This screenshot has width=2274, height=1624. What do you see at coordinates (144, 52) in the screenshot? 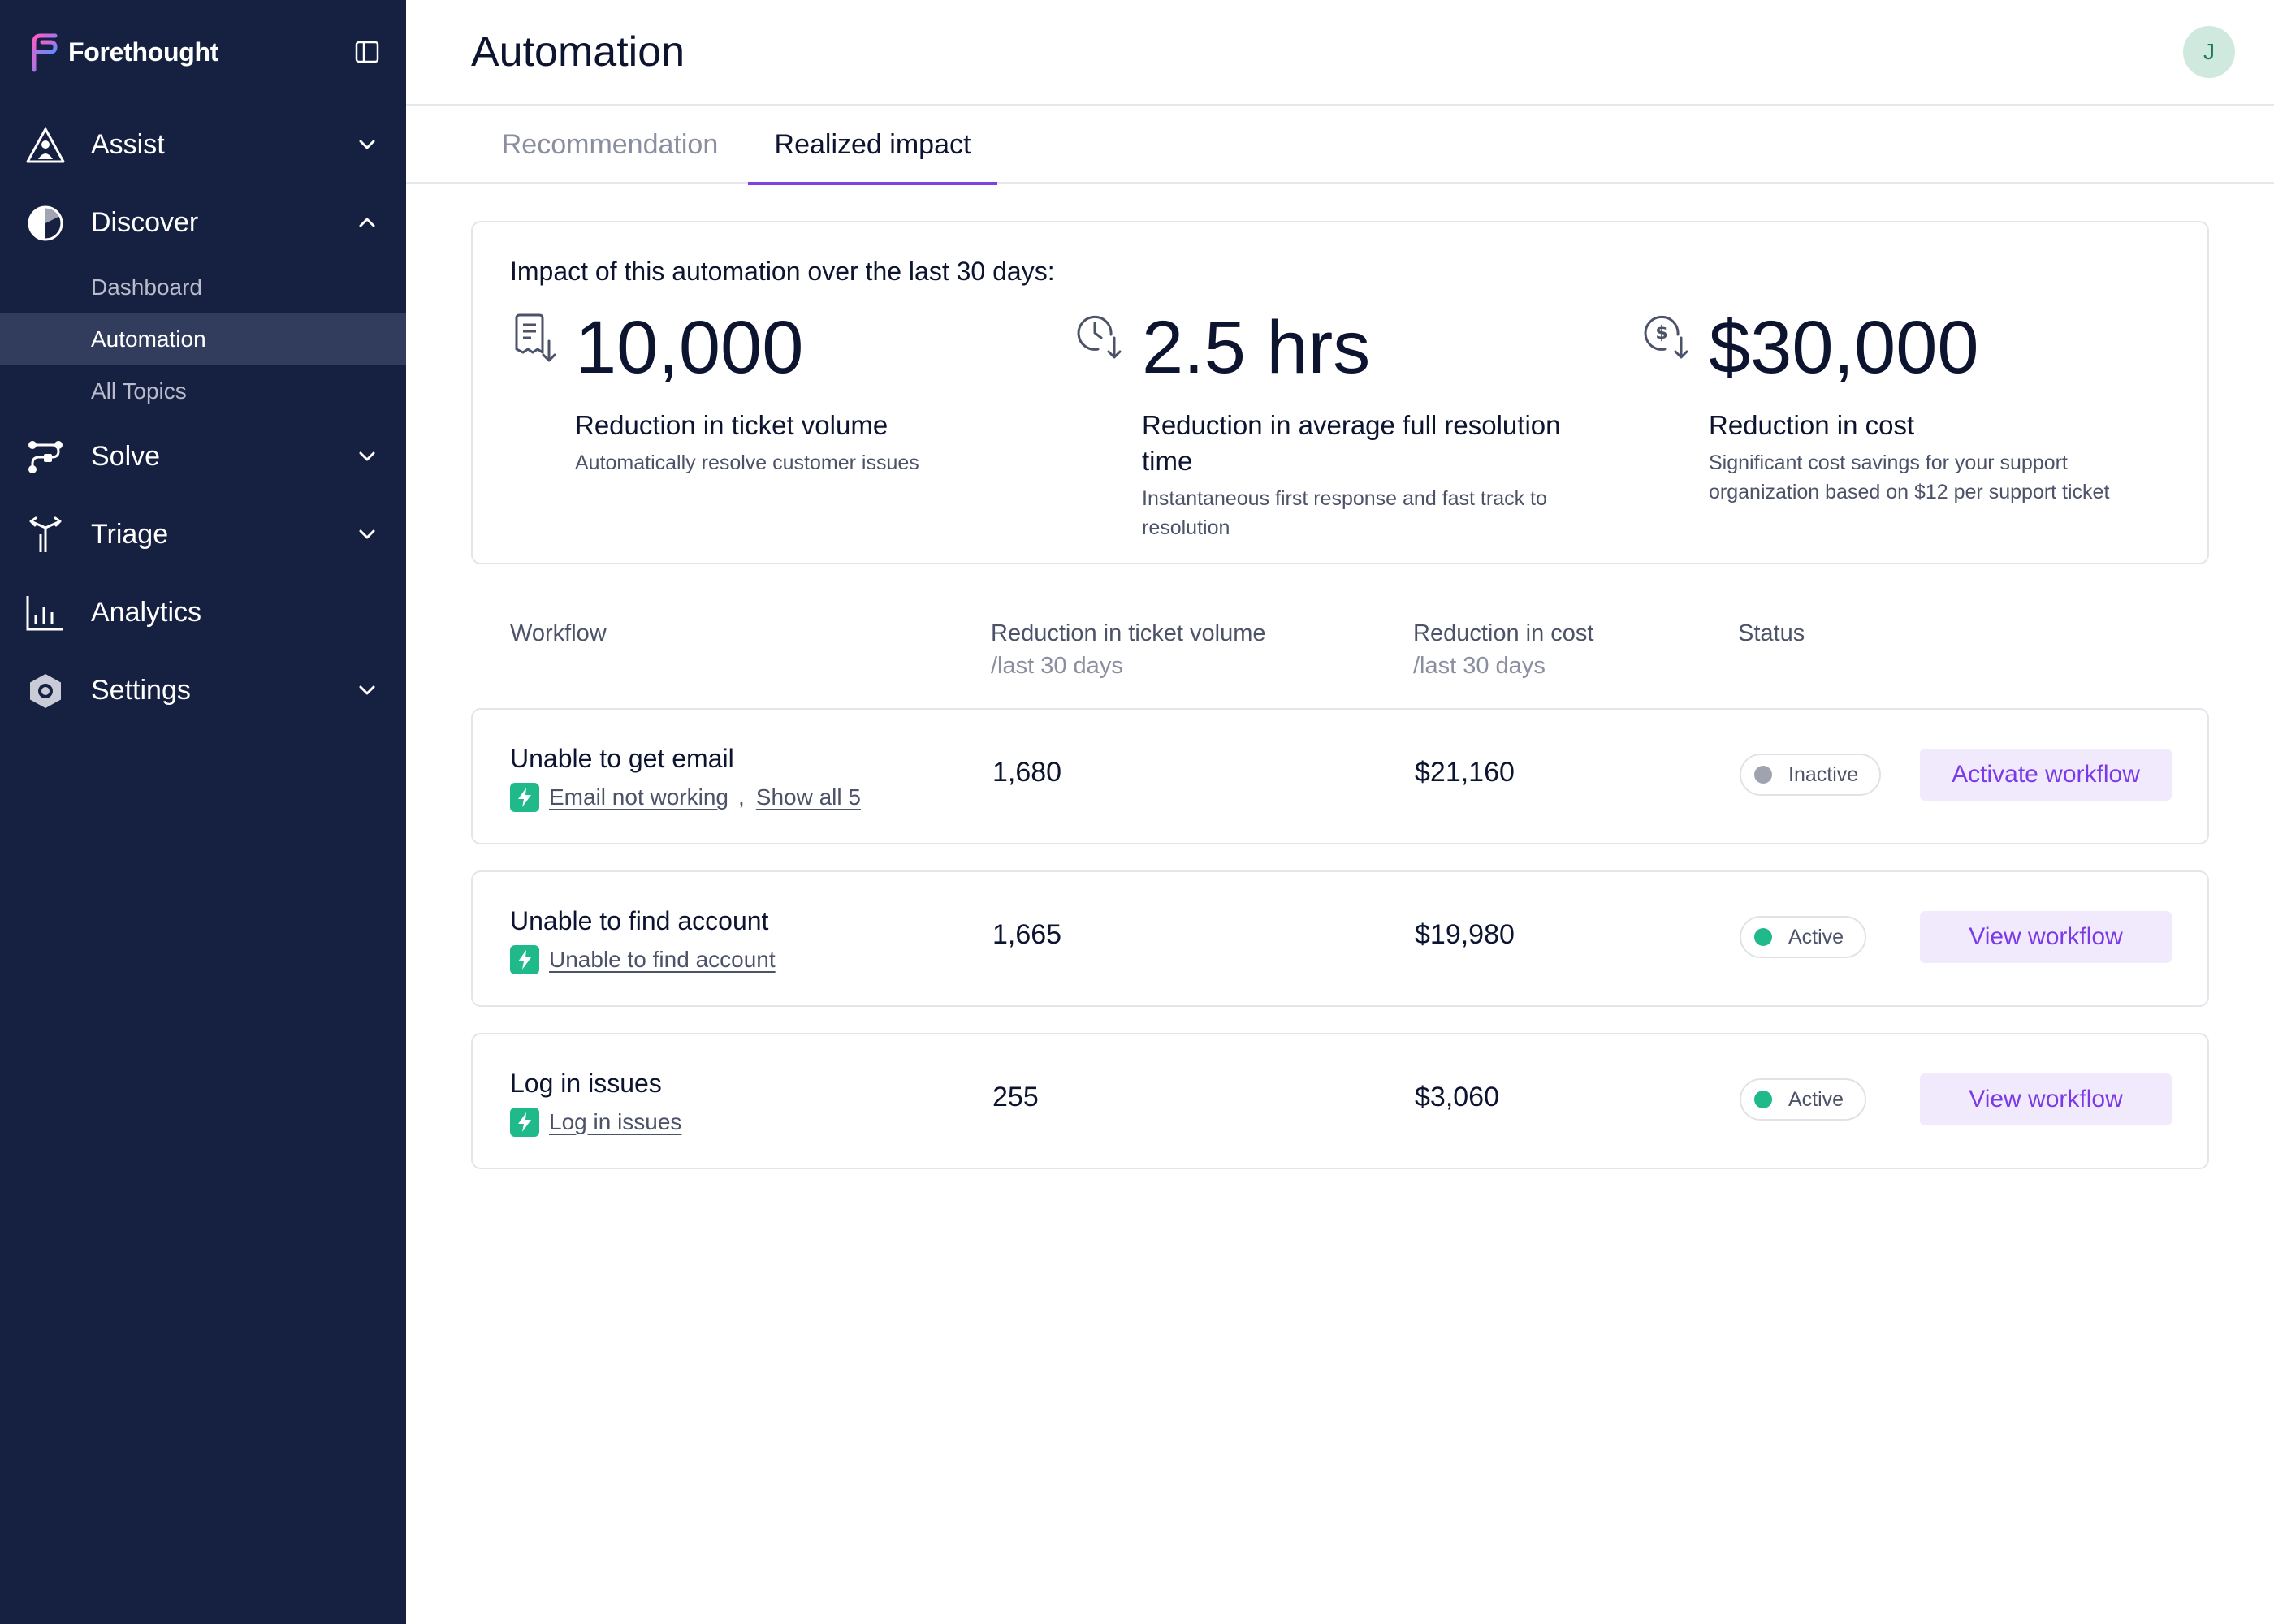
I see `brand-name: Forethought` at bounding box center [144, 52].